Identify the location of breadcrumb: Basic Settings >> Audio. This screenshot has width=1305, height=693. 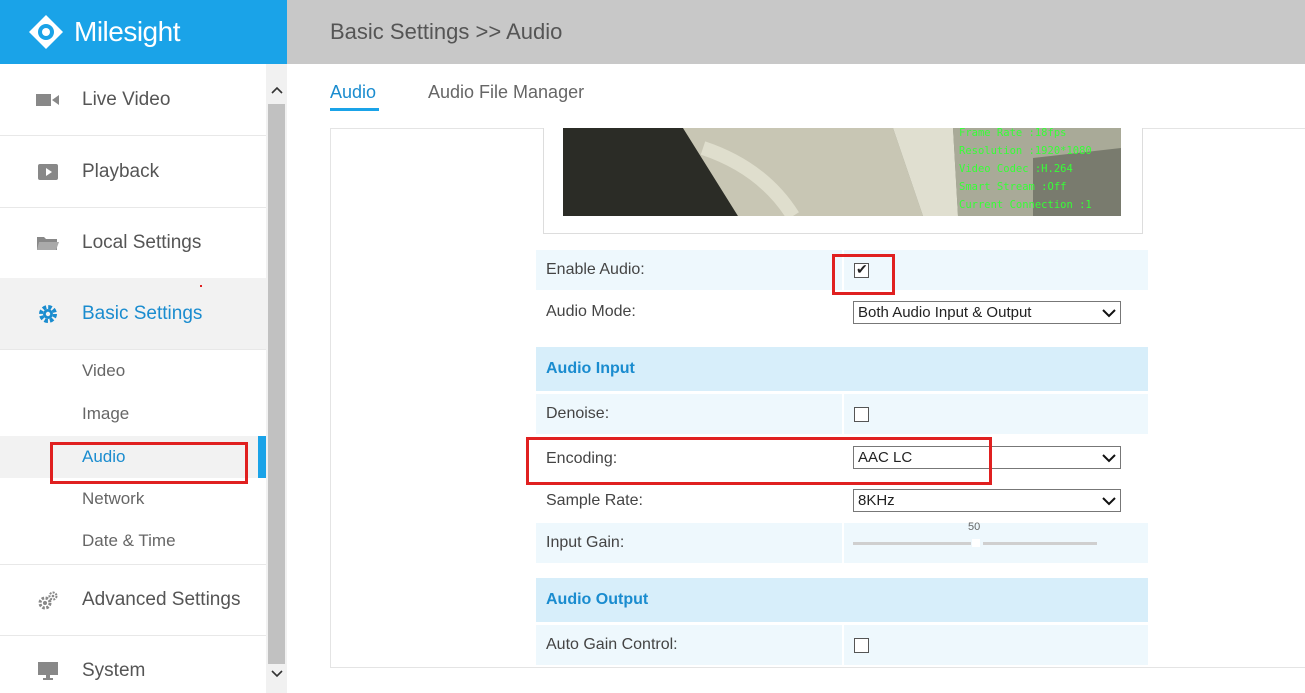
(446, 31).